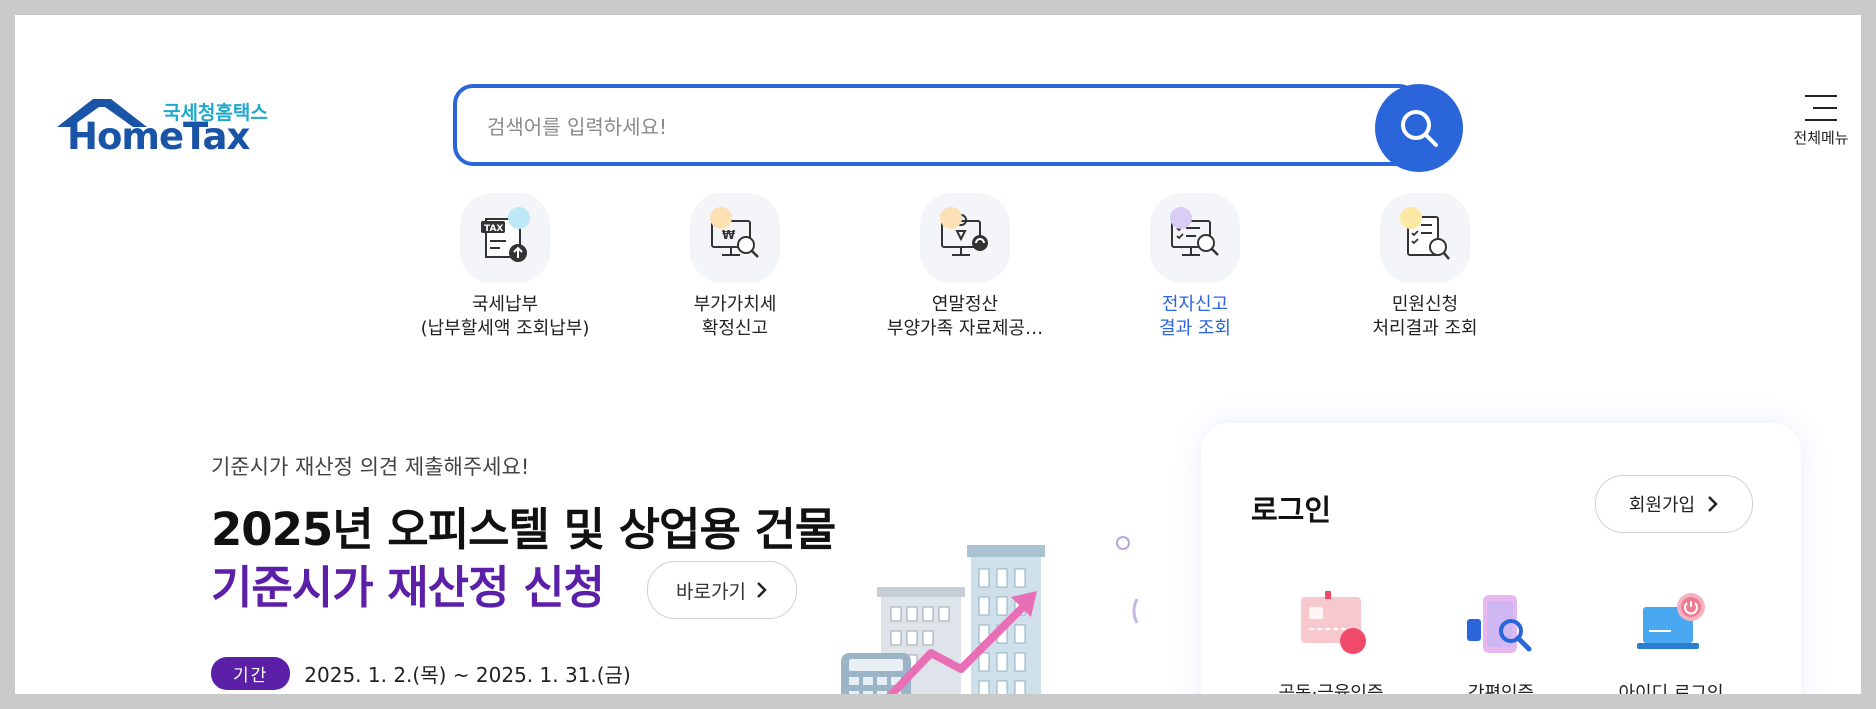  Describe the element at coordinates (1501, 558) in the screenshot. I see `login-card: 로그인 회원가입 공동·금융인증 간편인증 아이디 로그인` at that location.